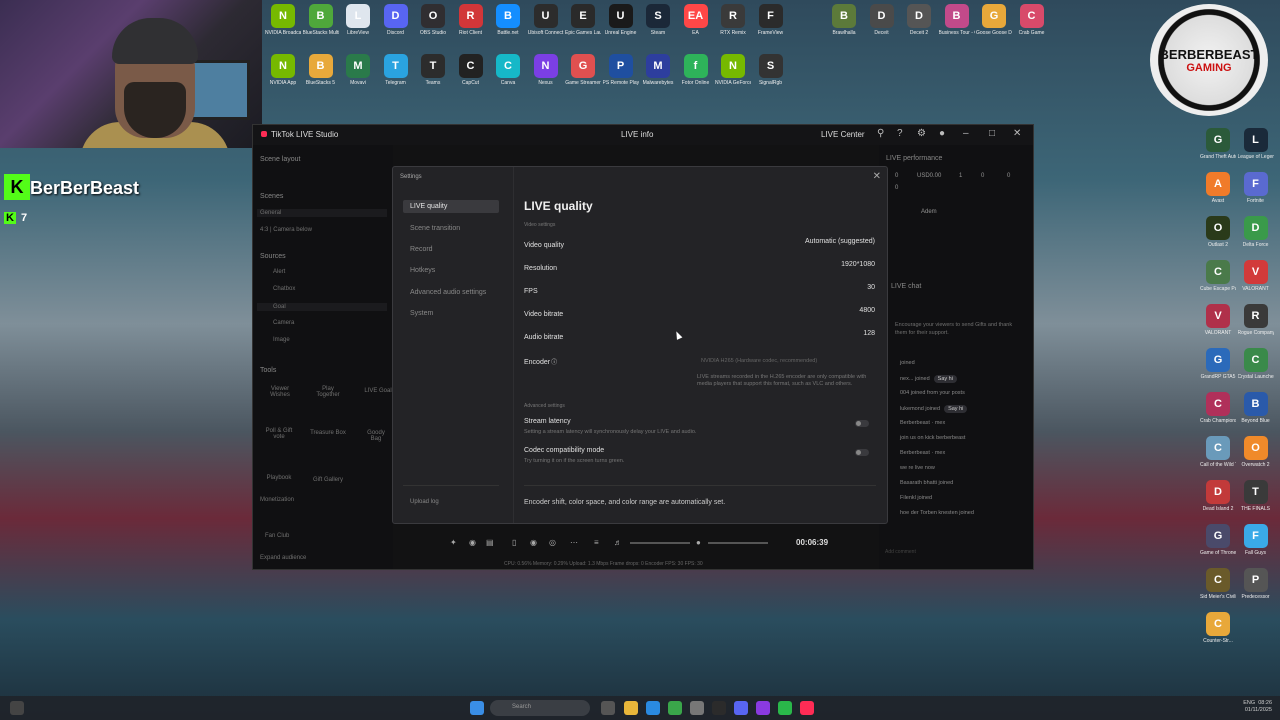 This screenshot has height=720, width=1280. What do you see at coordinates (992, 133) in the screenshot?
I see `maximize-icon: □` at bounding box center [992, 133].